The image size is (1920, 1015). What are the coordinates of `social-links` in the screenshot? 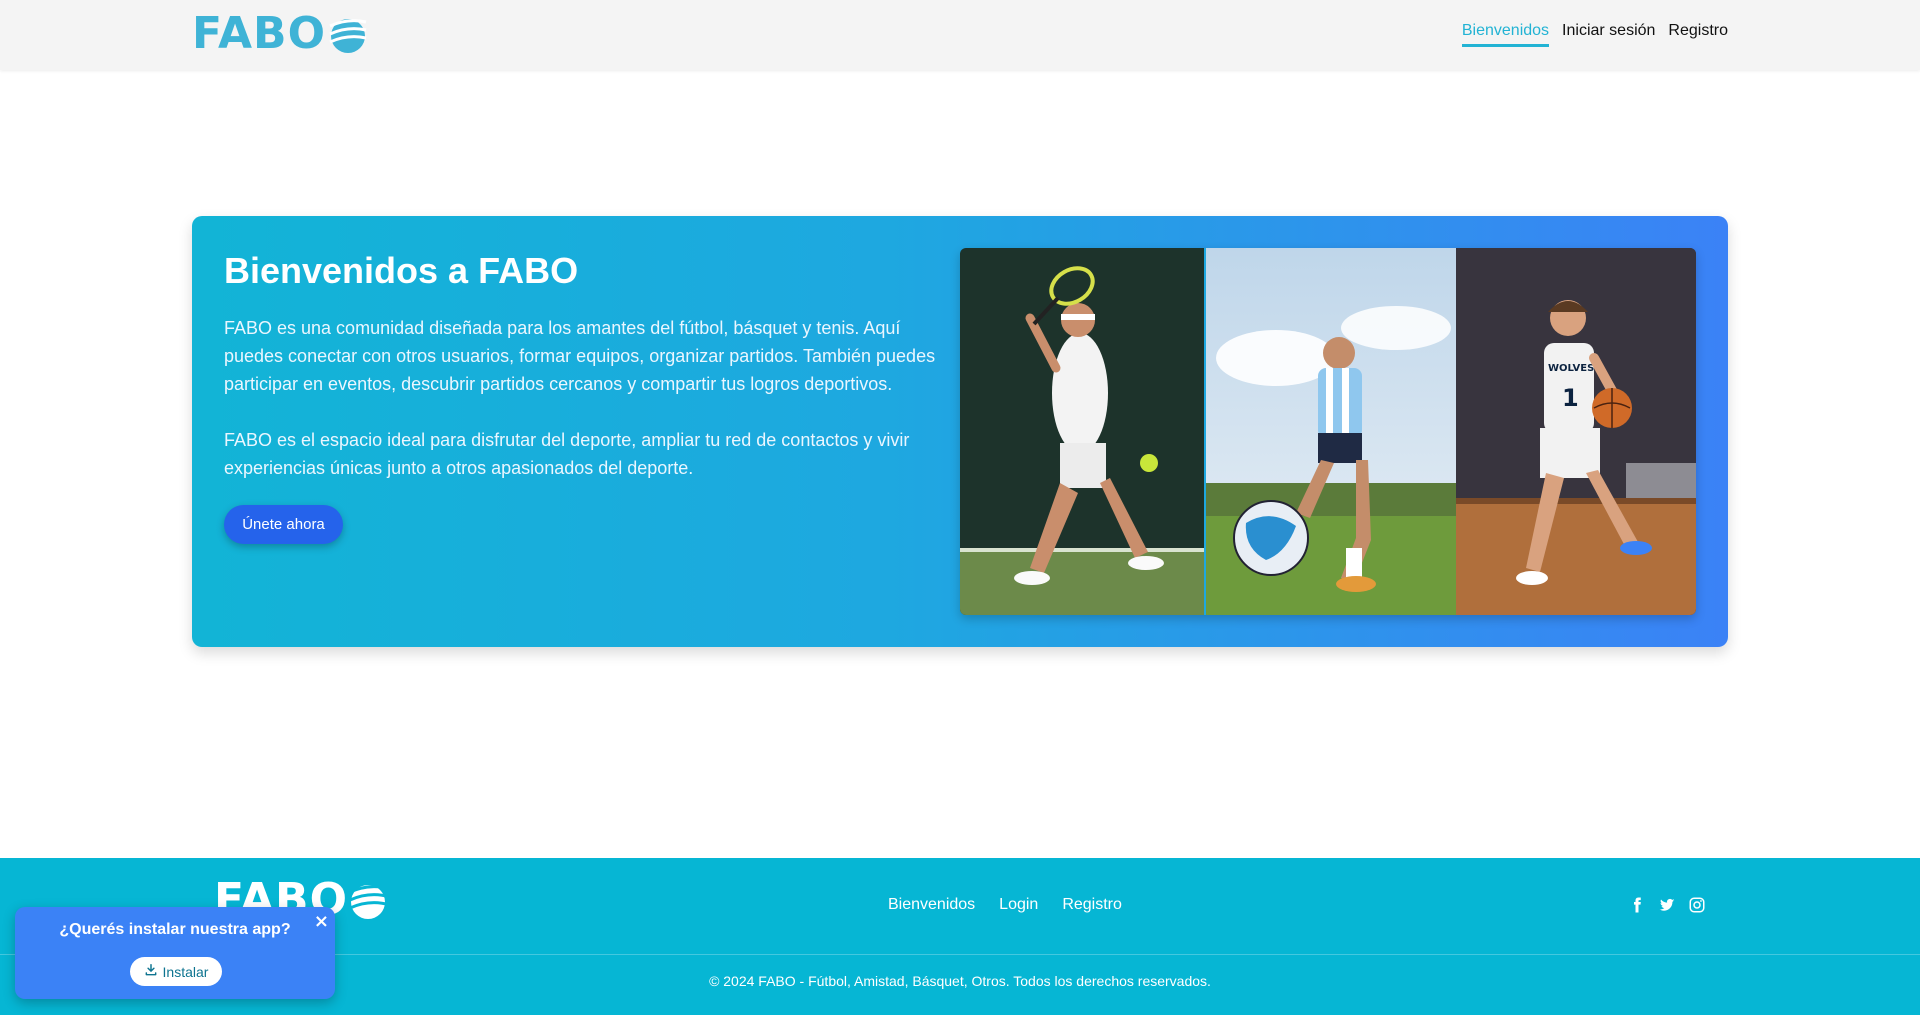 It's located at (1667, 905).